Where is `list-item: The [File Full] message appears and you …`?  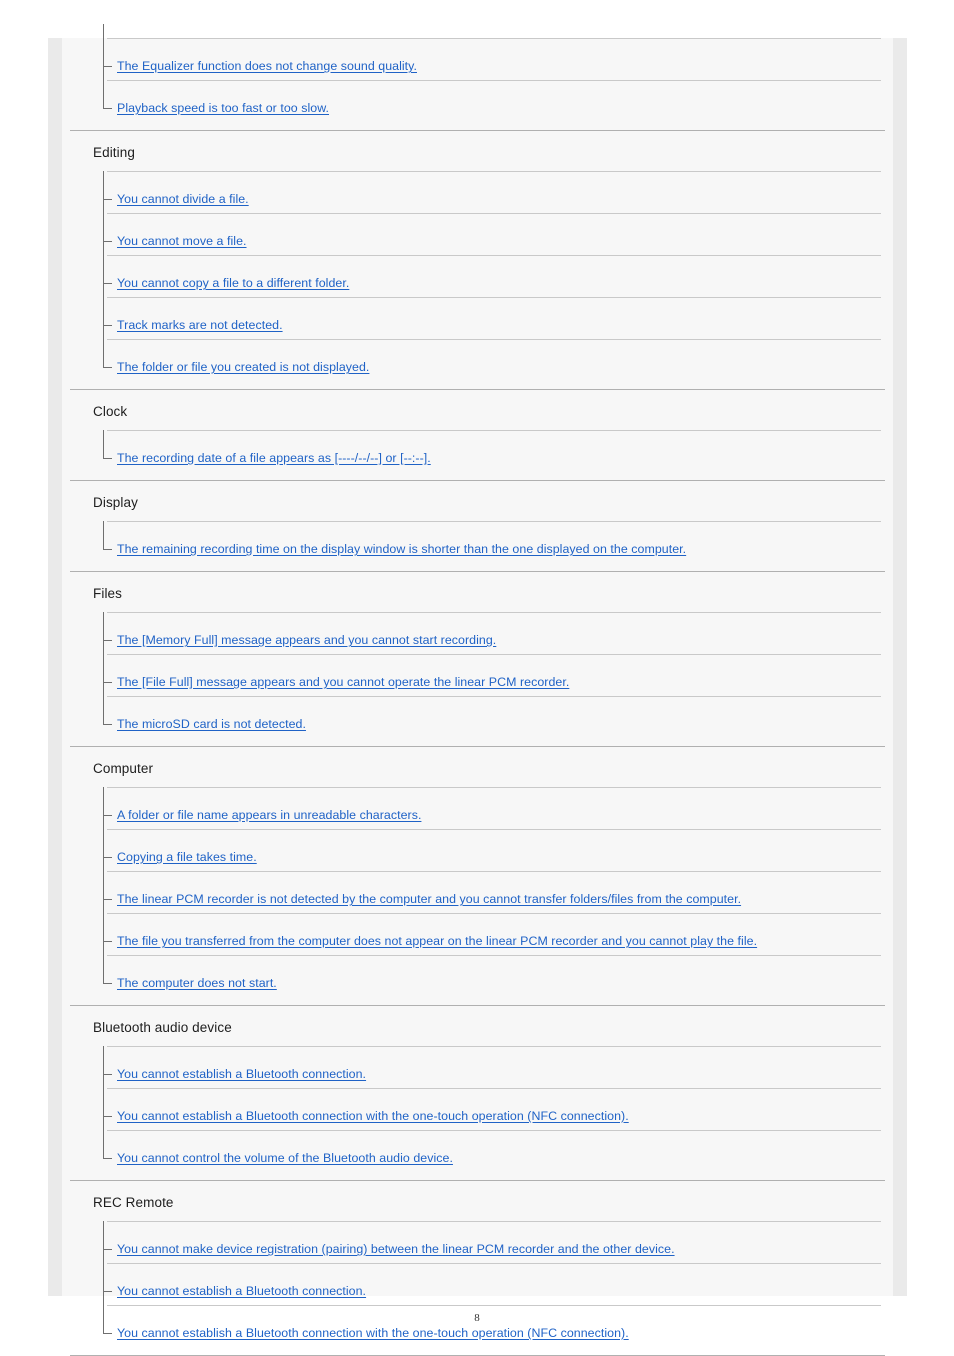 list-item: The [File Full] message appears and you … is located at coordinates (477, 675).